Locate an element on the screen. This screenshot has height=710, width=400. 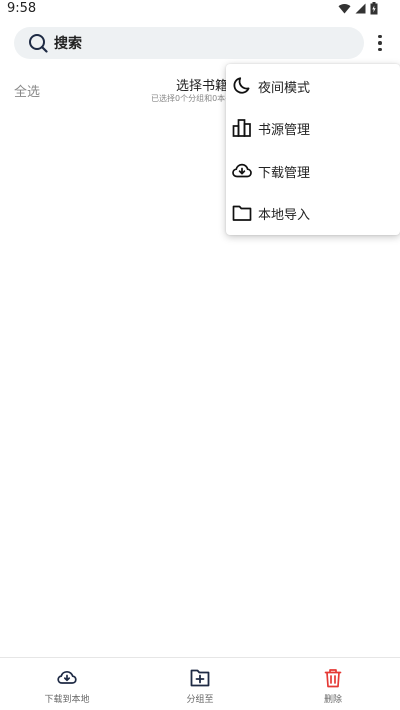
delete-button: 删除 is located at coordinates (333, 684).